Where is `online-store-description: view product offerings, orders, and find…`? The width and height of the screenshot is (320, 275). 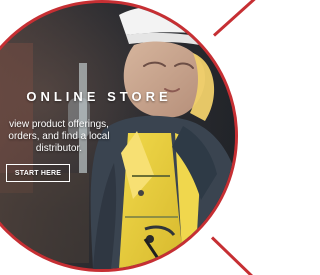 online-store-description: view product offerings, orders, and find… is located at coordinates (59, 136).